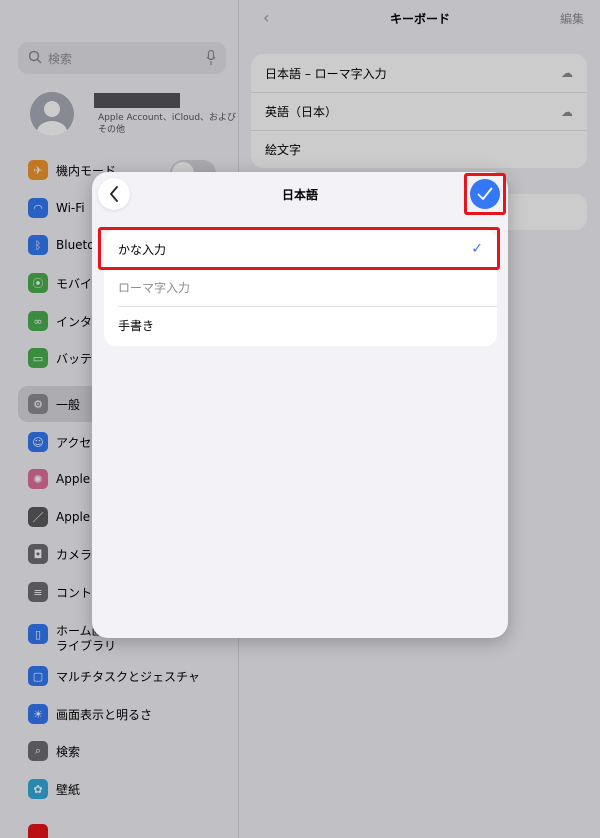 This screenshot has height=838, width=600. I want to click on option-handwriting: 手書き, so click(300, 325).